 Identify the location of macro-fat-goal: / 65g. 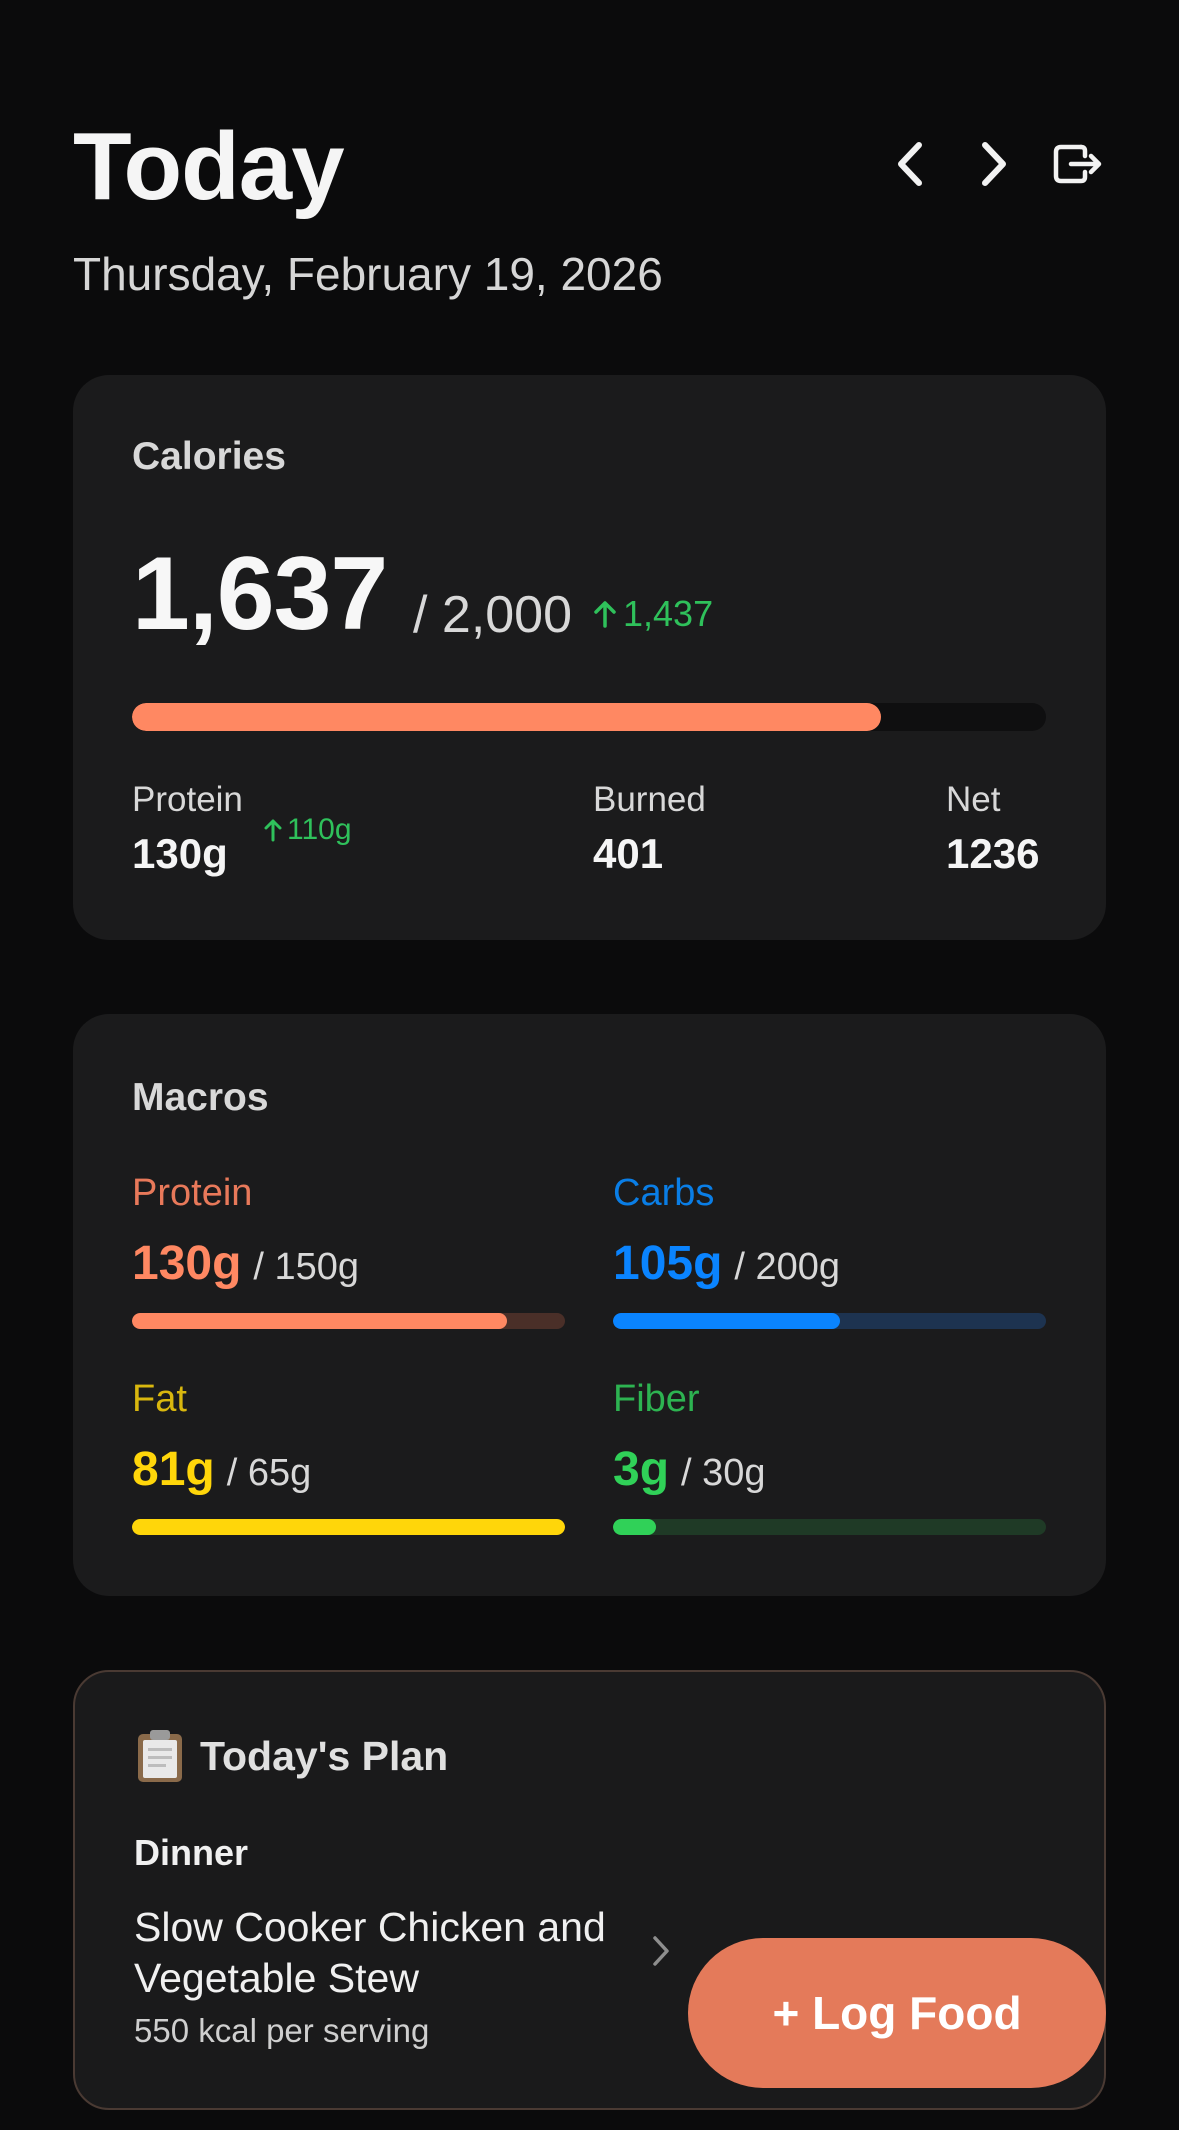
(269, 1473).